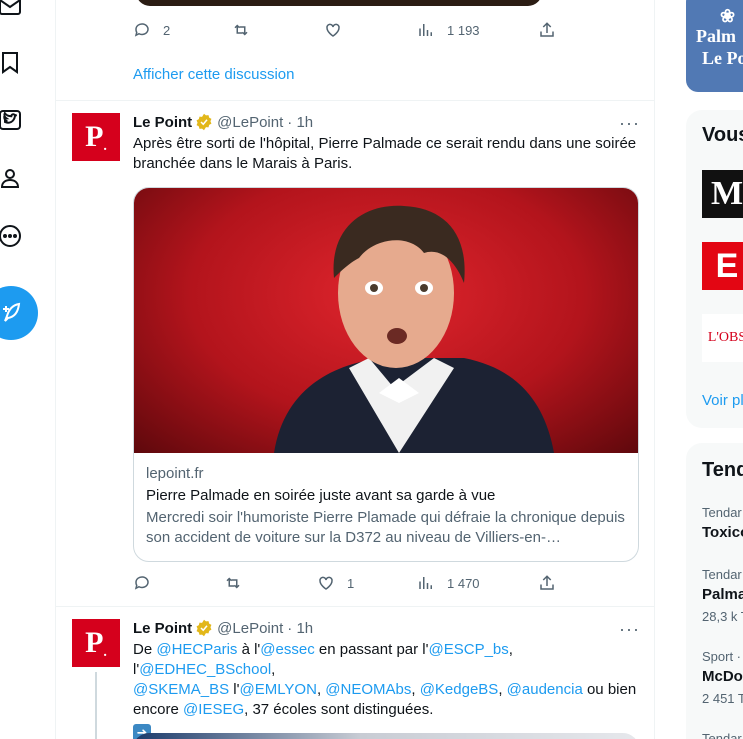 Image resolution: width=743 pixels, height=739 pixels. What do you see at coordinates (351, 583) in the screenshot?
I see `like-count: 1` at bounding box center [351, 583].